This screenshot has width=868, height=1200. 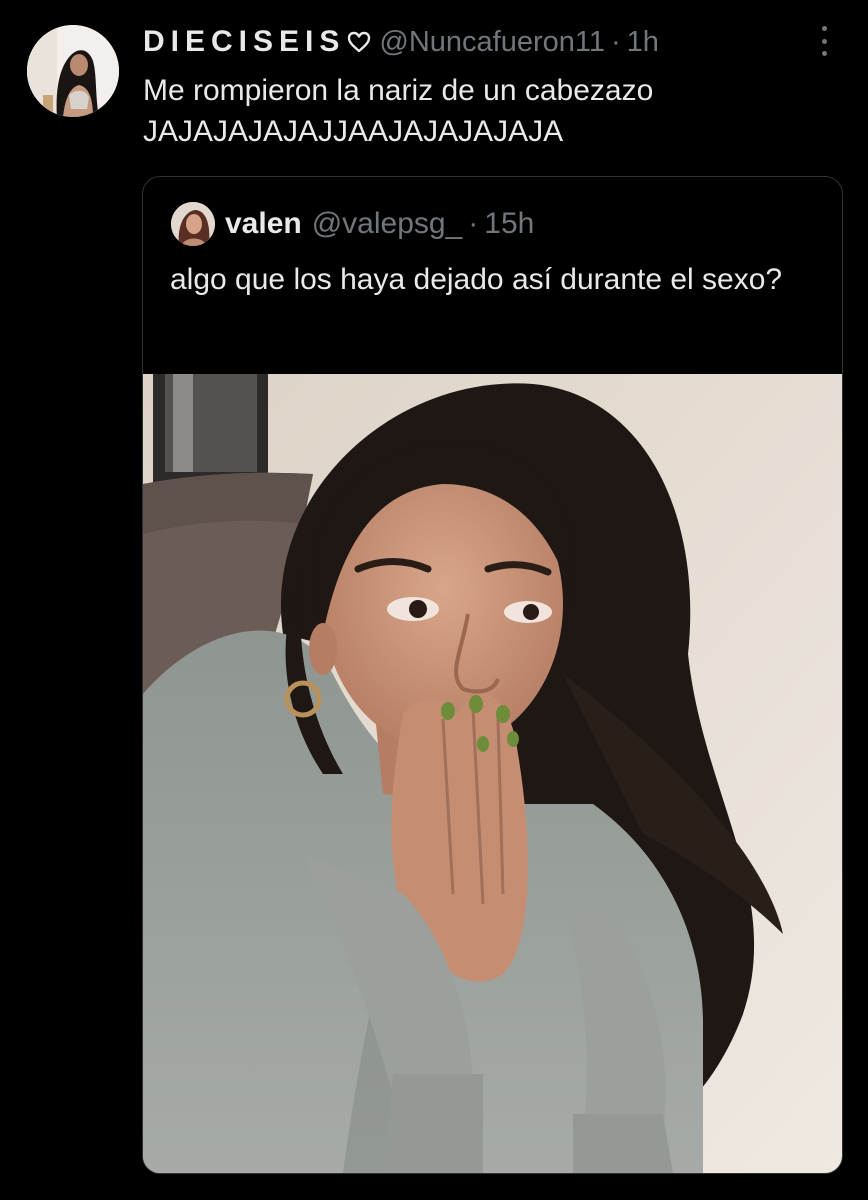 I want to click on quoted-author-avatar, so click(x=193, y=224).